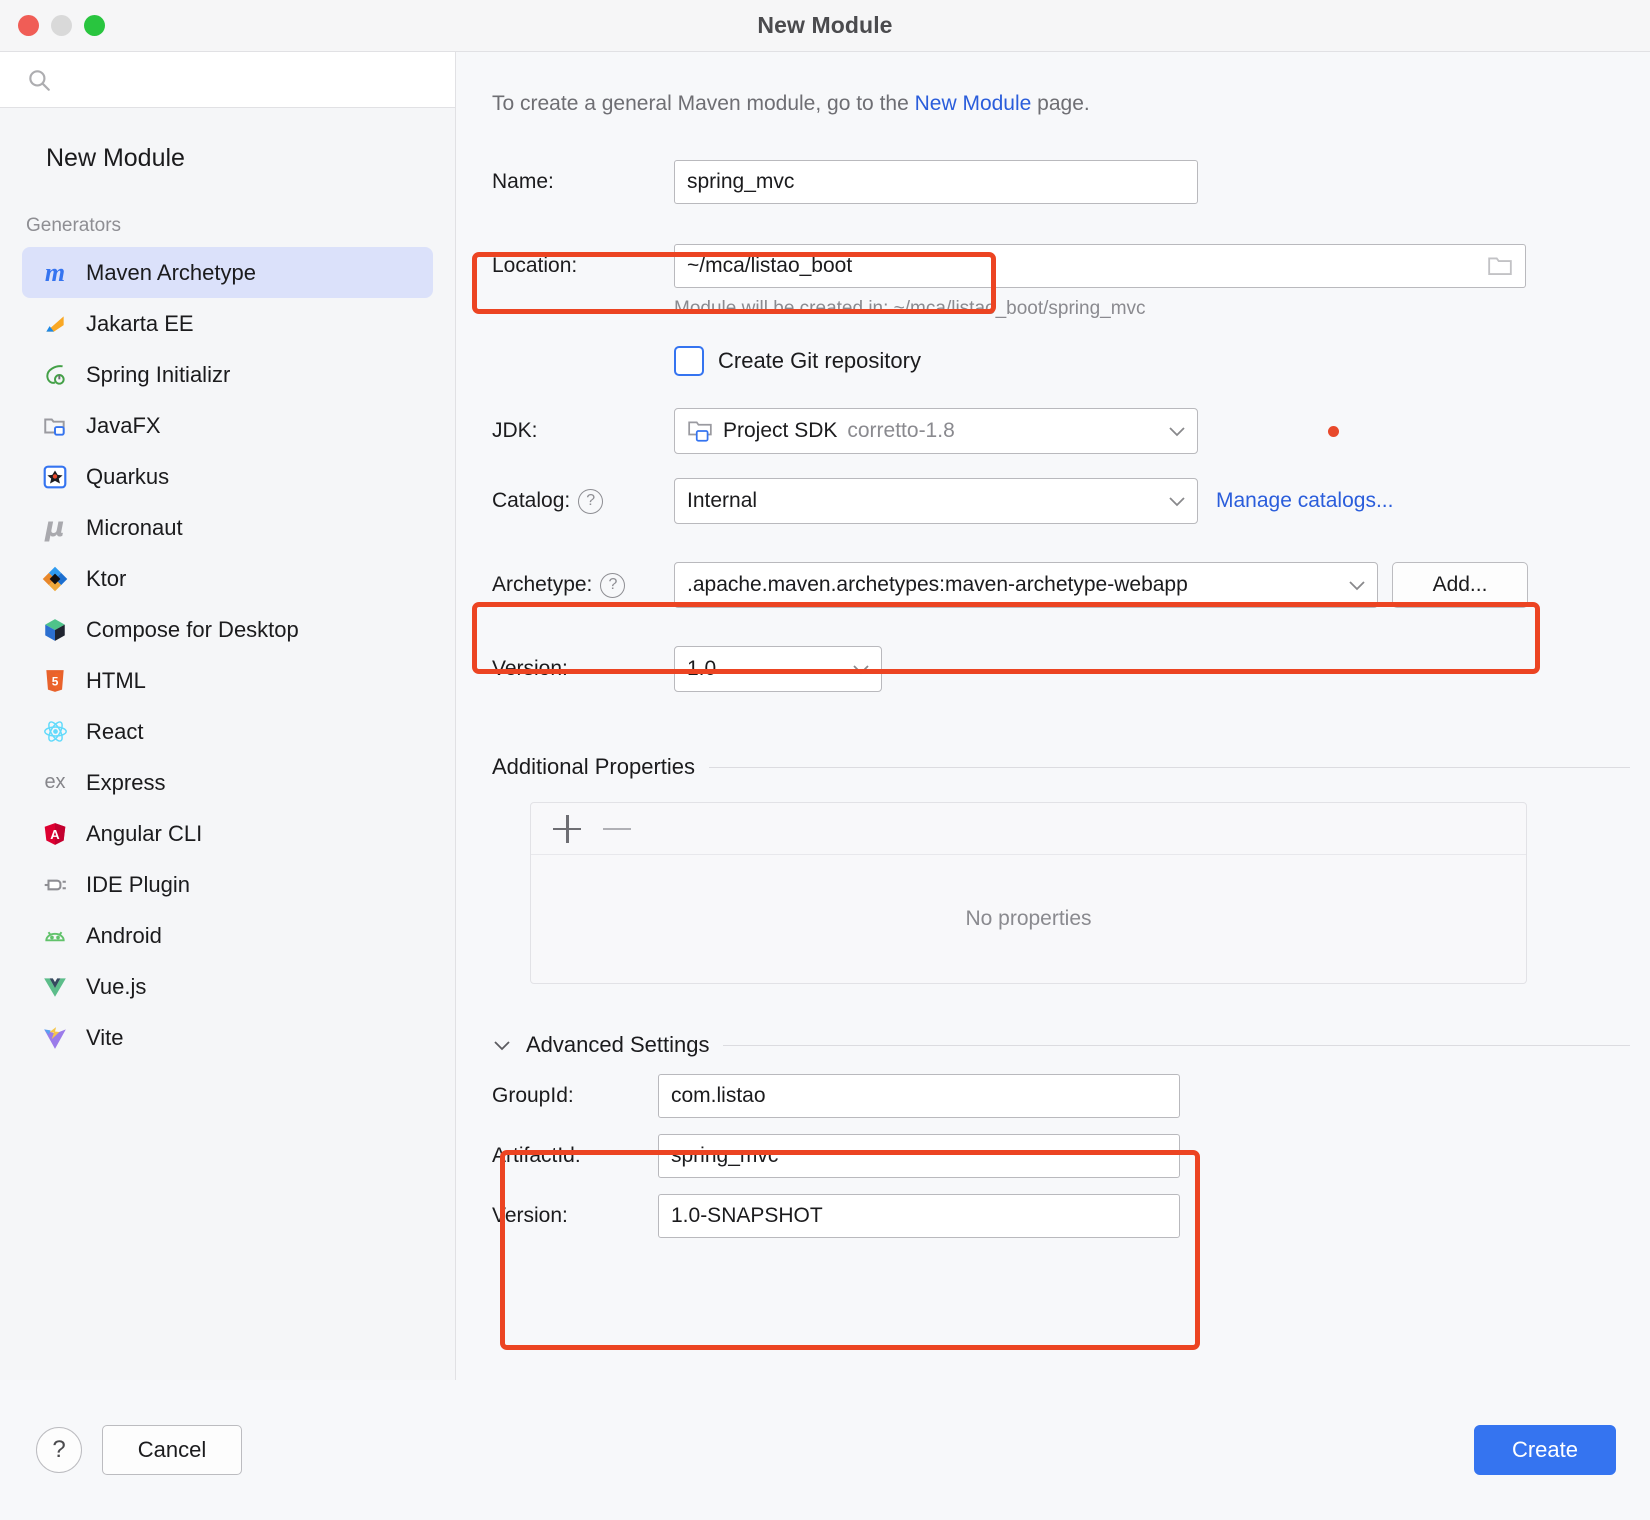 The width and height of the screenshot is (1650, 1520). What do you see at coordinates (689, 361) in the screenshot?
I see `create-git-repository-checkbox` at bounding box center [689, 361].